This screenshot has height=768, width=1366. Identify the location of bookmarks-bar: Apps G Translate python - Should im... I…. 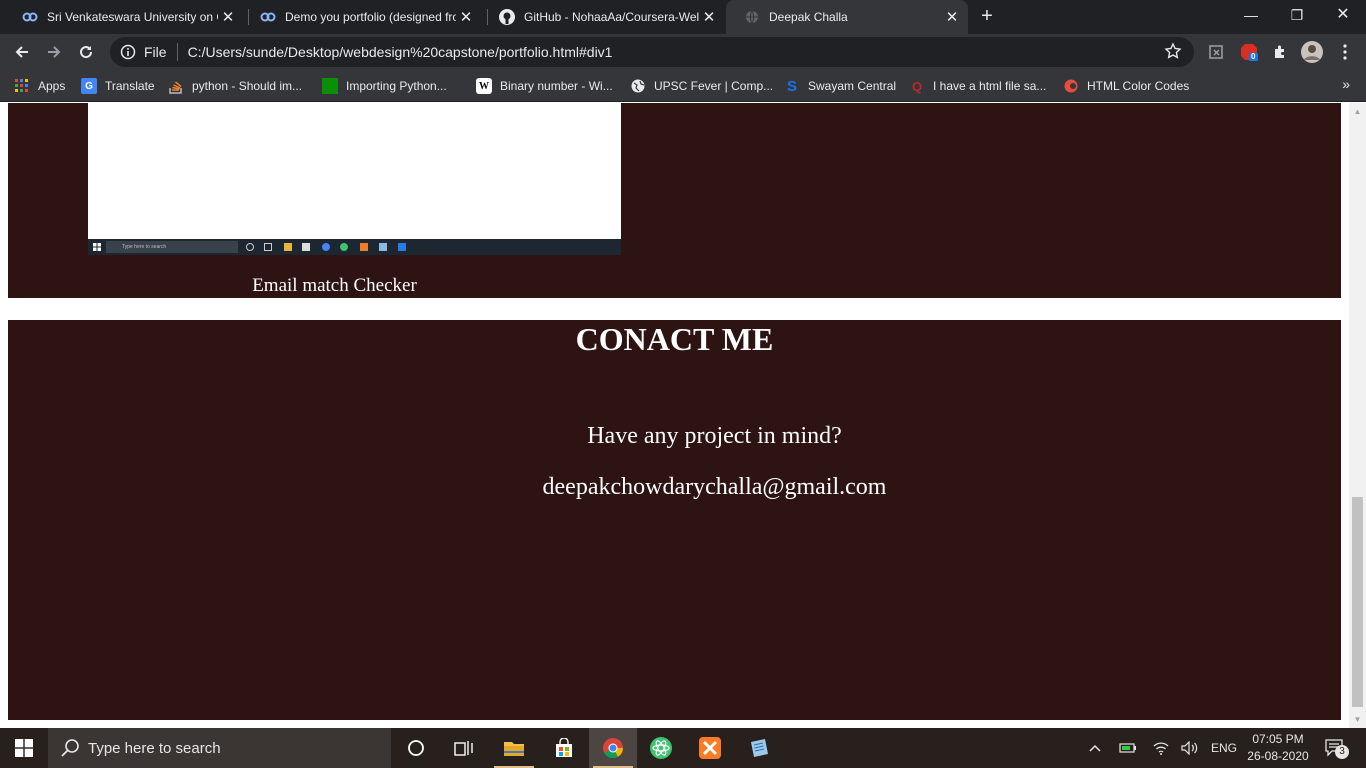
(683, 86).